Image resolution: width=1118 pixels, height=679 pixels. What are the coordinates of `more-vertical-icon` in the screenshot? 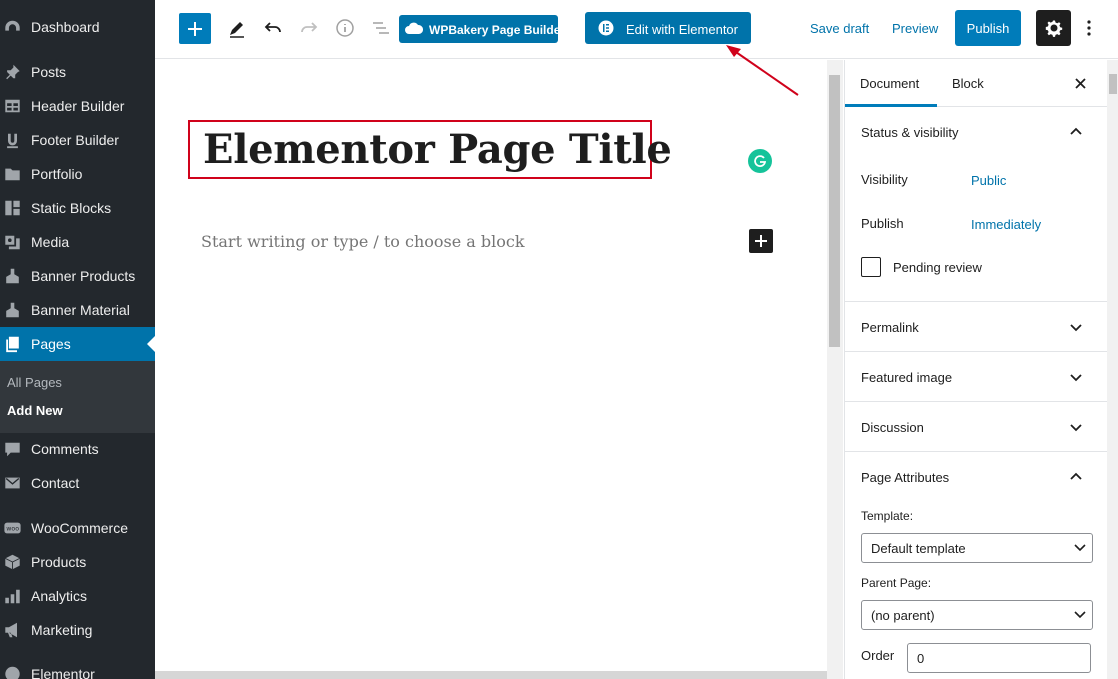 It's located at (1089, 28).